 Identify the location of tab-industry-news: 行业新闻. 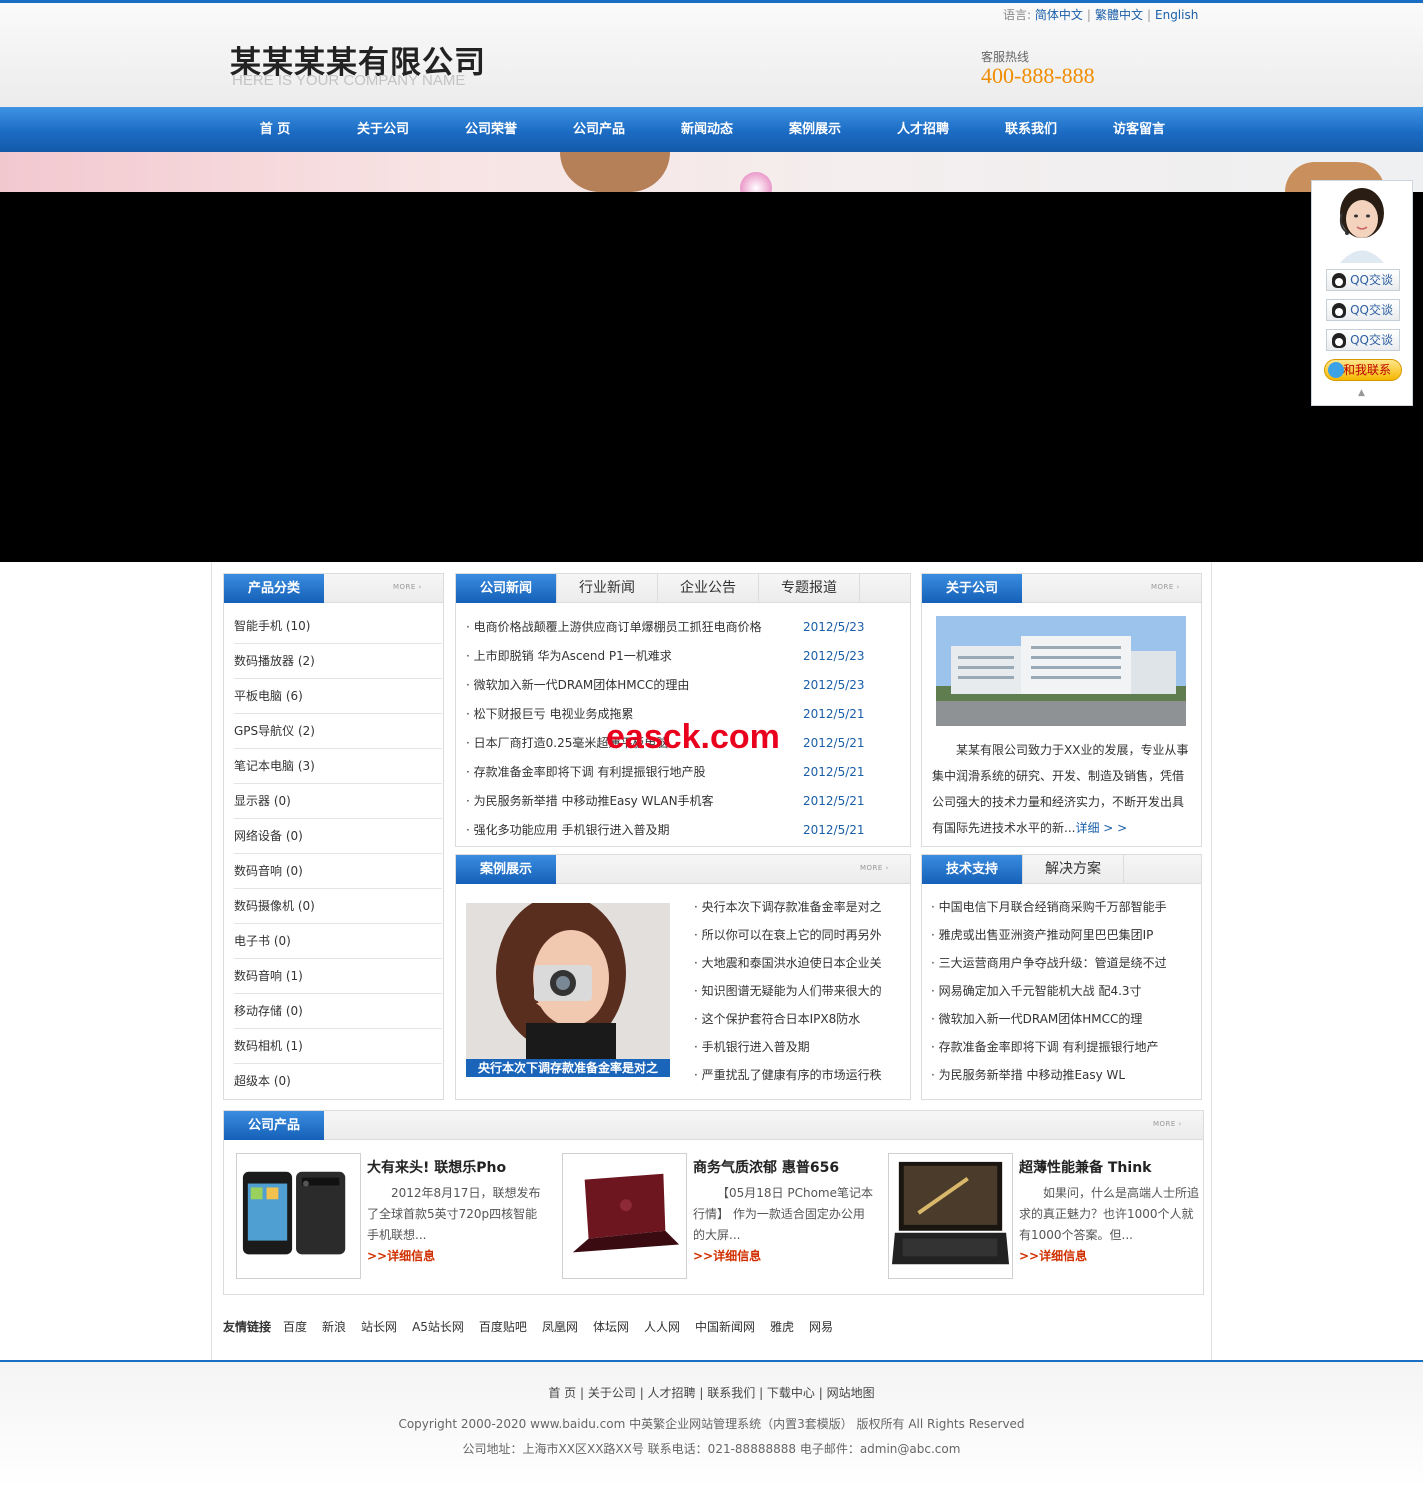
(607, 588).